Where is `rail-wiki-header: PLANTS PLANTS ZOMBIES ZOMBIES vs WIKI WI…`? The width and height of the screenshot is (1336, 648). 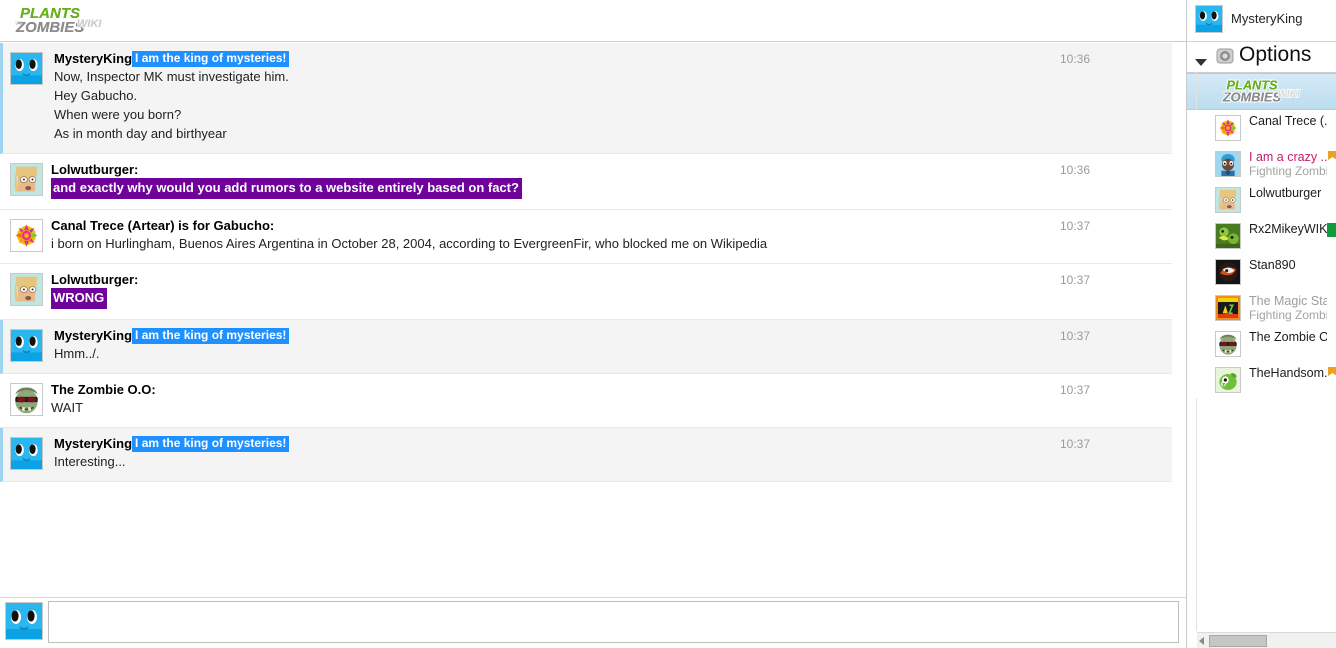 rail-wiki-header: PLANTS PLANTS ZOMBIES ZOMBIES vs WIKI WI… is located at coordinates (1261, 91).